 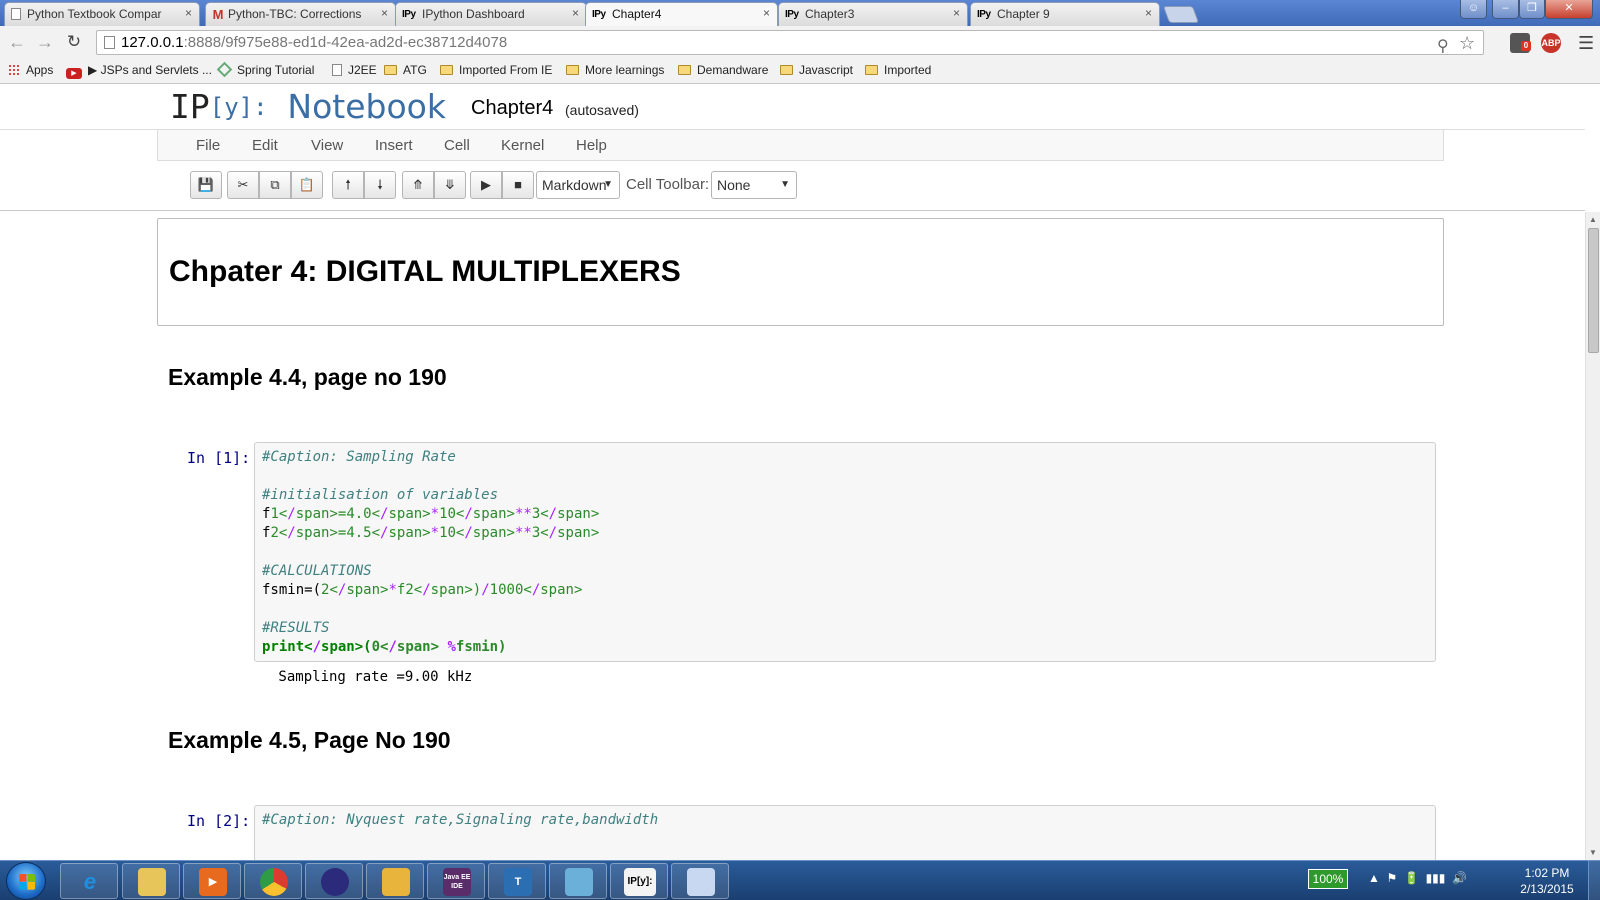 I want to click on scroll-down-icon: ▼, so click(x=1593, y=852).